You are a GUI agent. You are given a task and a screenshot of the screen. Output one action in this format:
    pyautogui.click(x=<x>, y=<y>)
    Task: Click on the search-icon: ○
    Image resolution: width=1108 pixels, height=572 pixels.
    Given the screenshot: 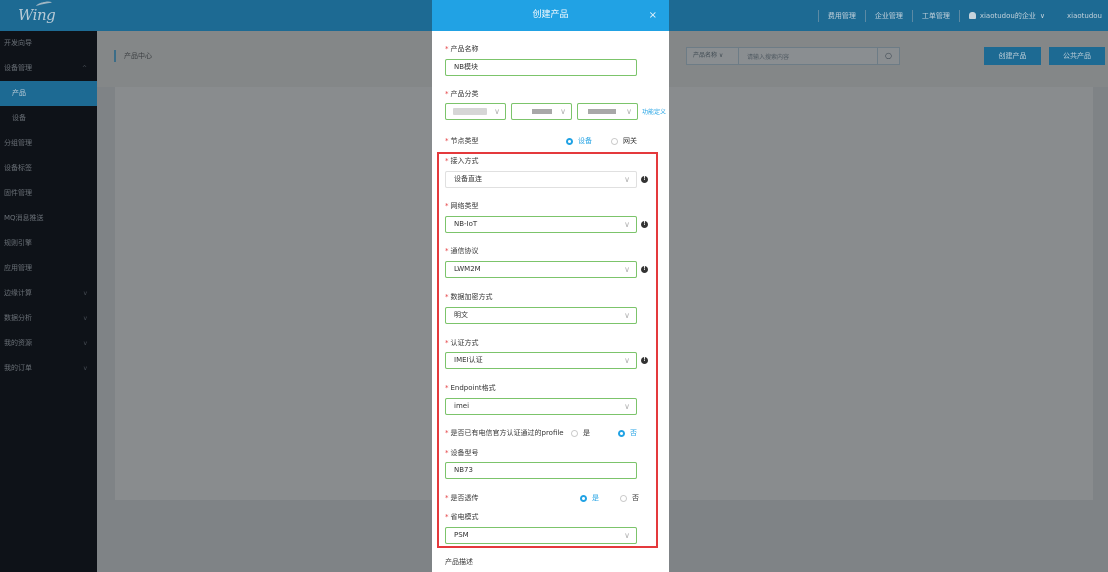 What is the action you would take?
    pyautogui.click(x=888, y=56)
    